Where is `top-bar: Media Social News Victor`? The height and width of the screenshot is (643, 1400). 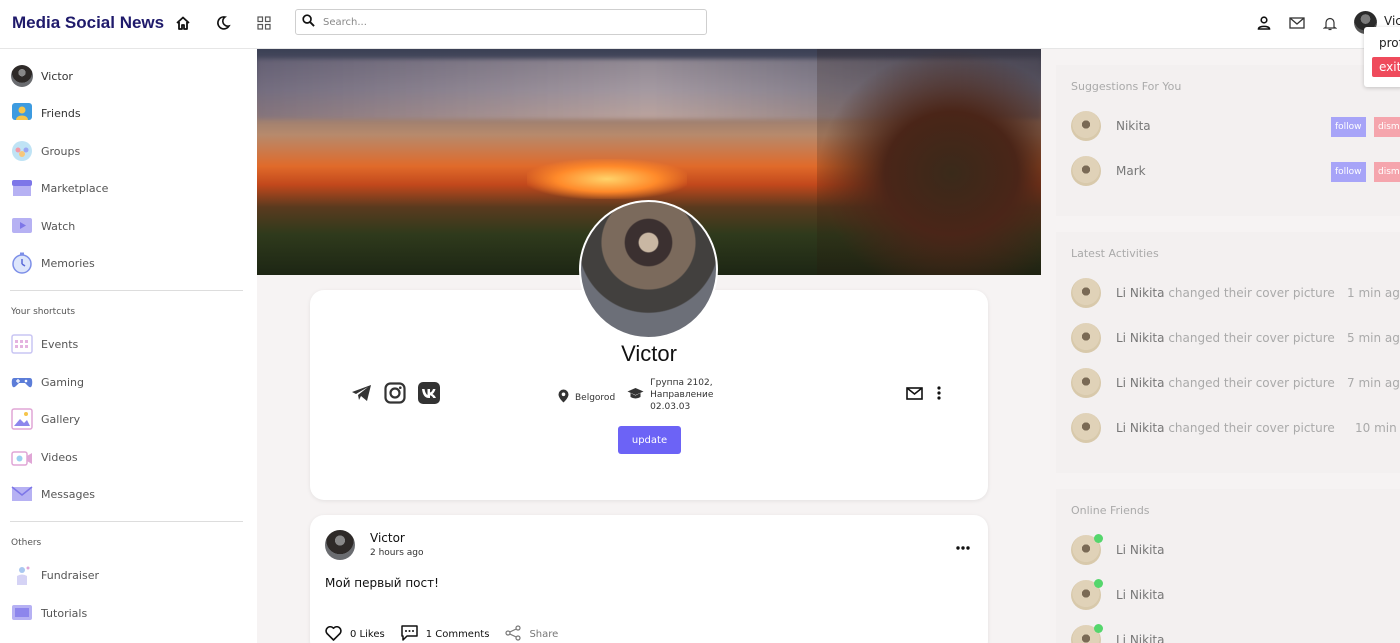 top-bar: Media Social News Victor is located at coordinates (700, 24).